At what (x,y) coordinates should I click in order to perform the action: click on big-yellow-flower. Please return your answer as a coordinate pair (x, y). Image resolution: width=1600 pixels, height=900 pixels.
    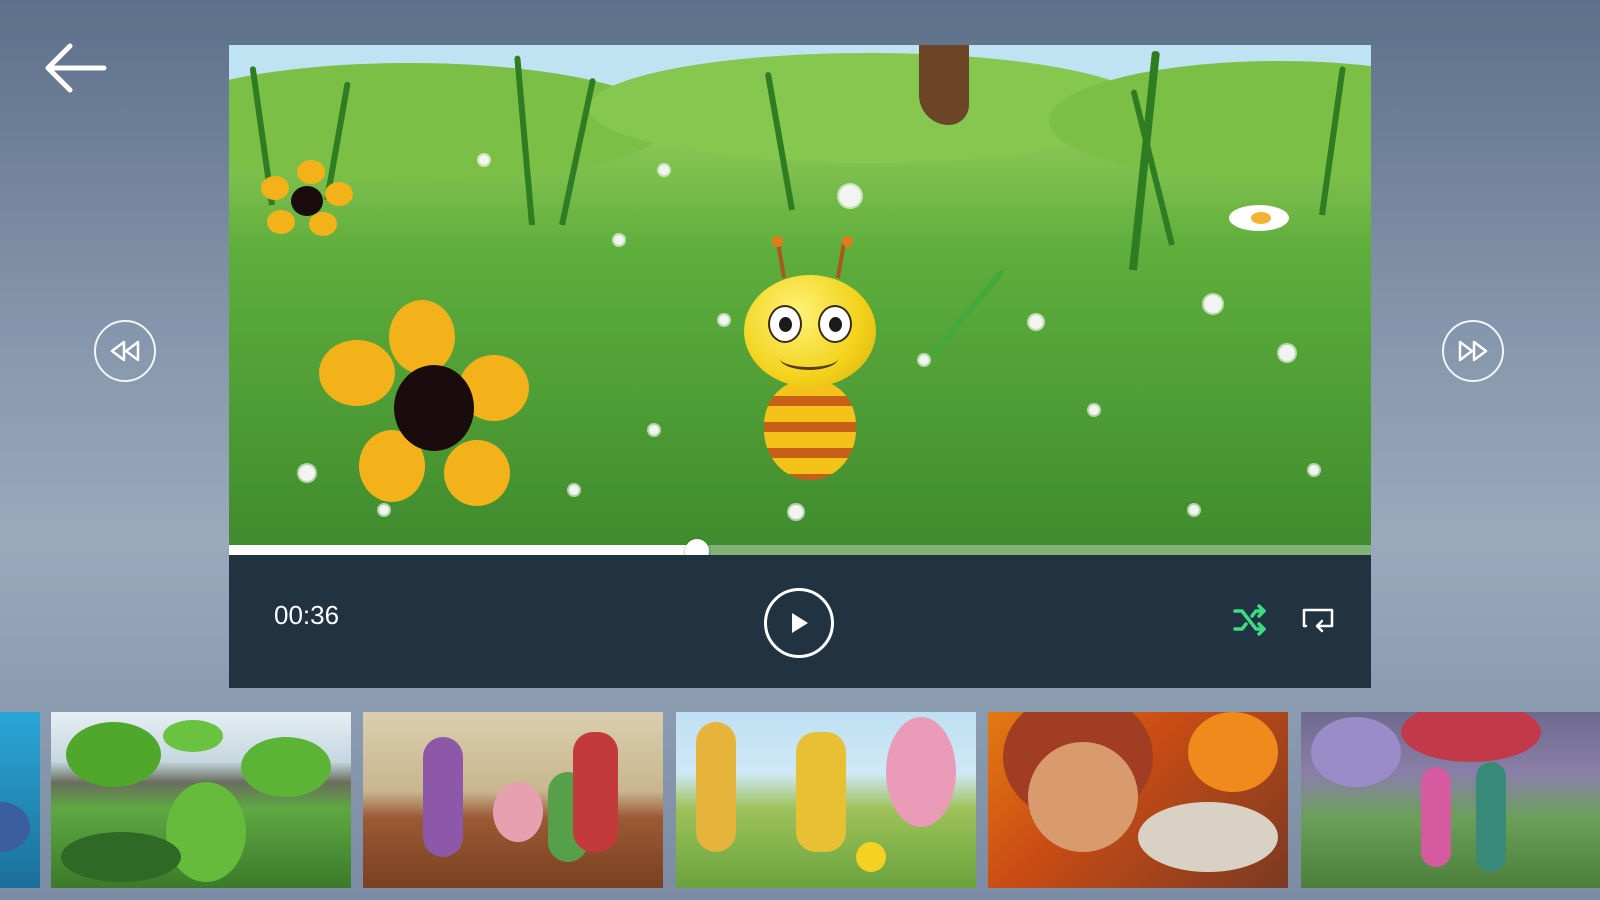
    Looking at the image, I should click on (429, 405).